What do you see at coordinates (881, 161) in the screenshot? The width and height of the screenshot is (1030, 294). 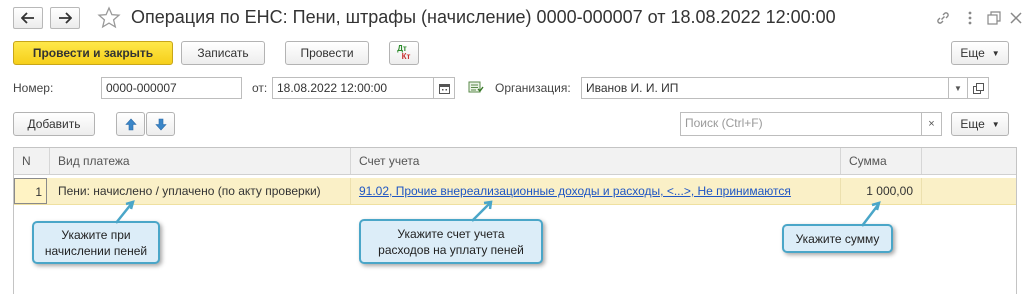 I see `column-header-amount: Сумма` at bounding box center [881, 161].